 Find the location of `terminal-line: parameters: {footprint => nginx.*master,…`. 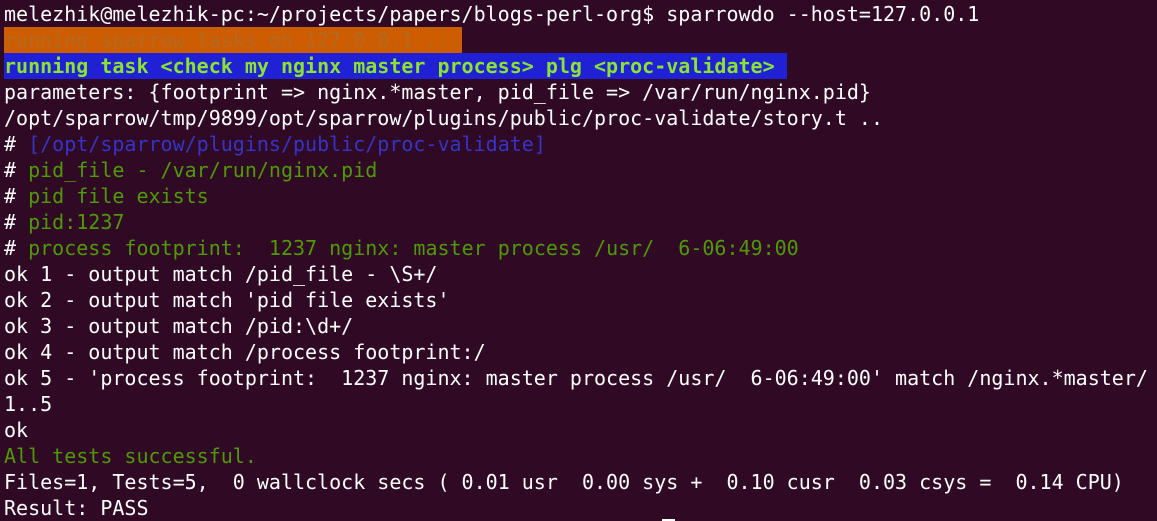

terminal-line: parameters: {footprint => nginx.*master,… is located at coordinates (580, 92).